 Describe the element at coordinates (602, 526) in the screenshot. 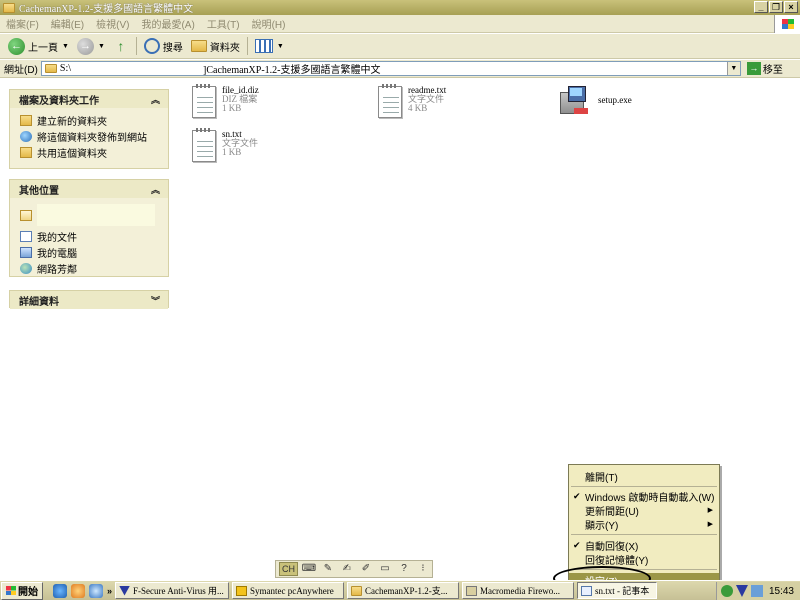

I see `menu-display-label: 顯示(Y)` at that location.